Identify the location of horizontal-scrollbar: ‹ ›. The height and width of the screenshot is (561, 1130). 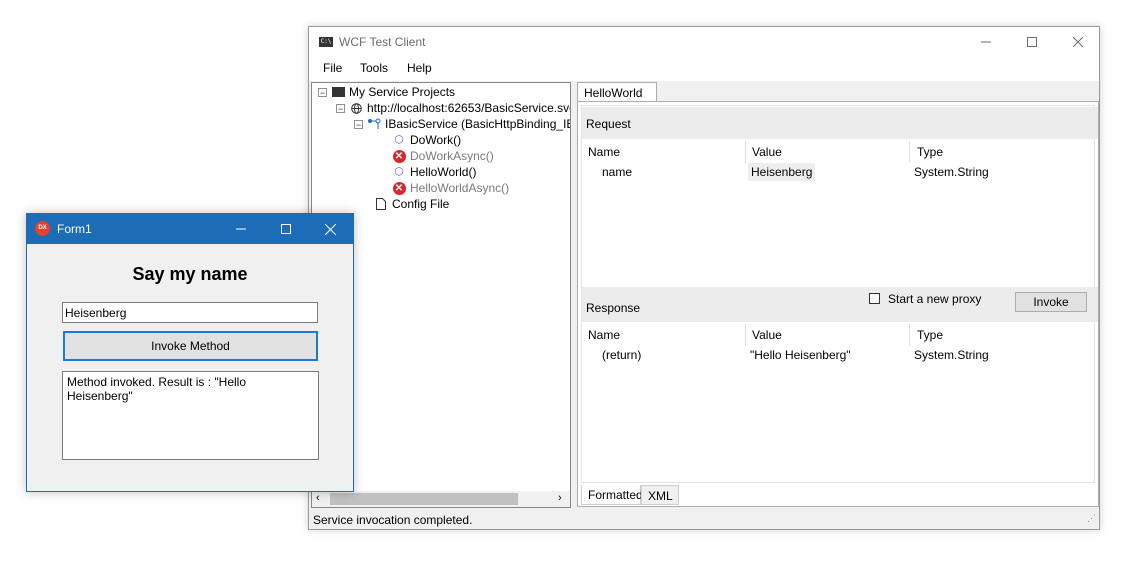
(441, 499).